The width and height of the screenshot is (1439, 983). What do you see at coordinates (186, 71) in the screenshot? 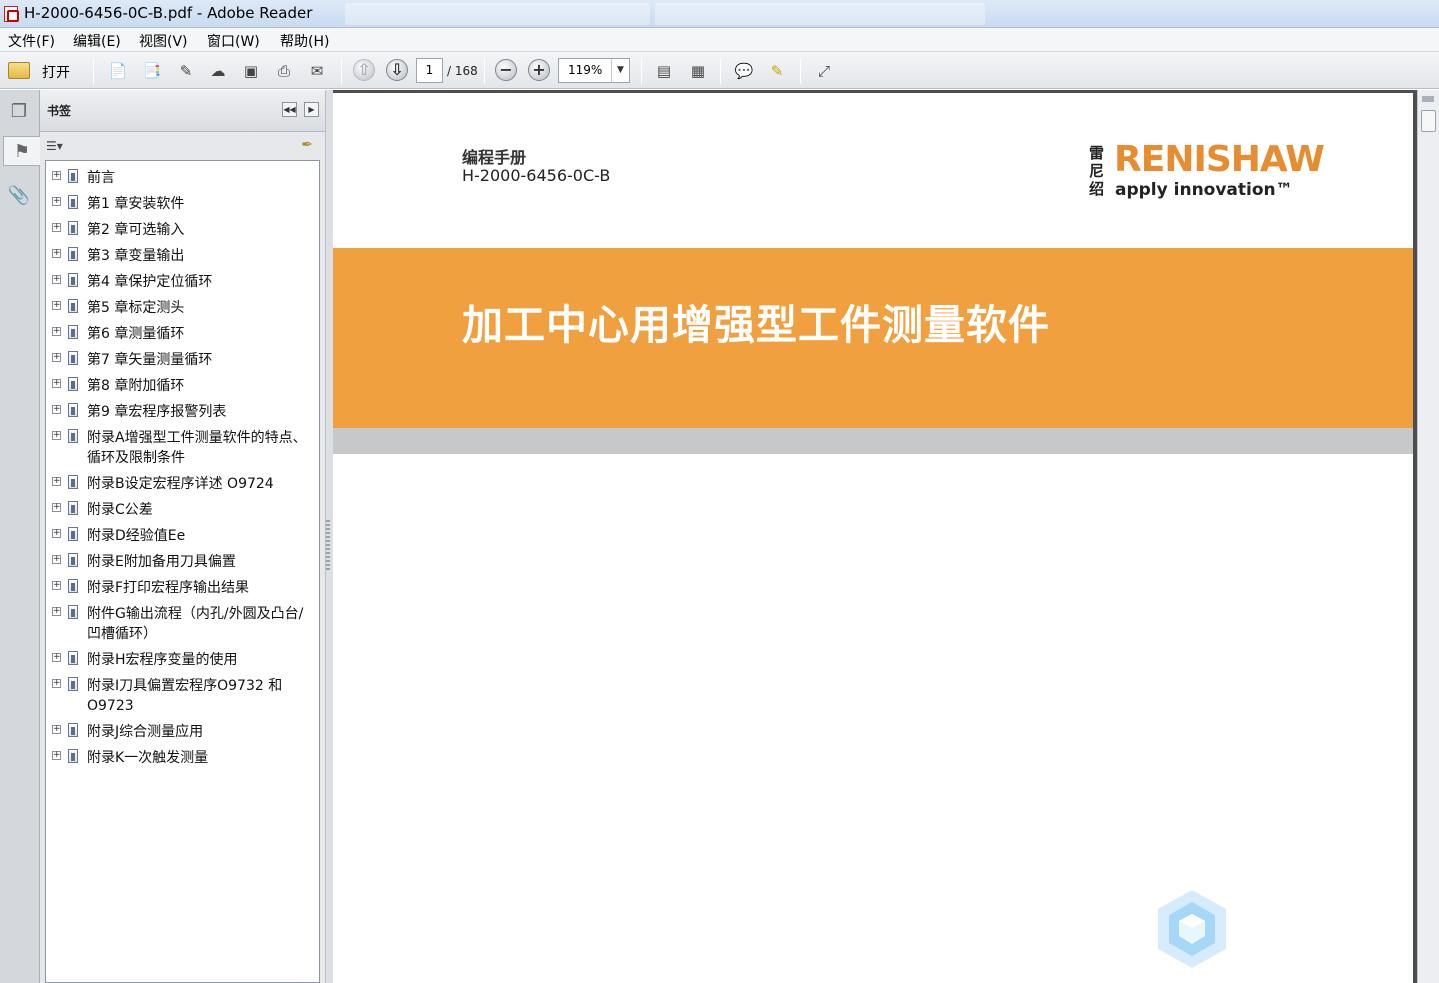
I see `sign-icon: ✎` at bounding box center [186, 71].